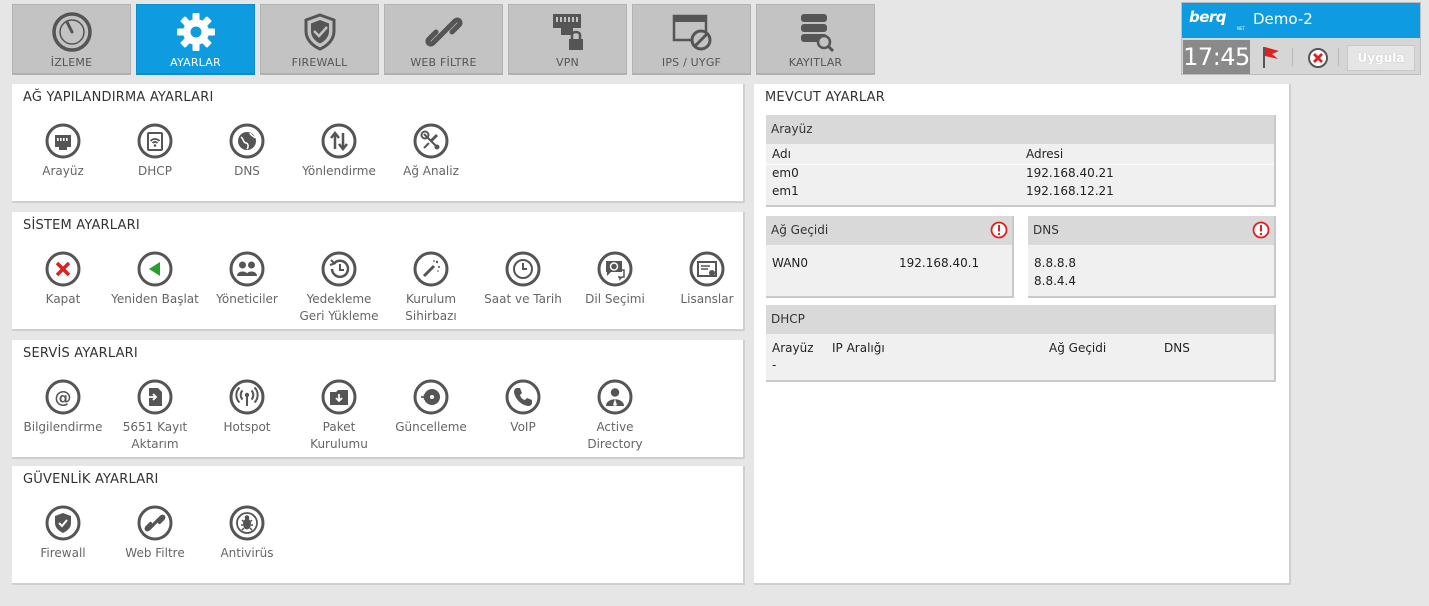 This screenshot has height=606, width=1429. I want to click on item-label: DHCP, so click(155, 171).